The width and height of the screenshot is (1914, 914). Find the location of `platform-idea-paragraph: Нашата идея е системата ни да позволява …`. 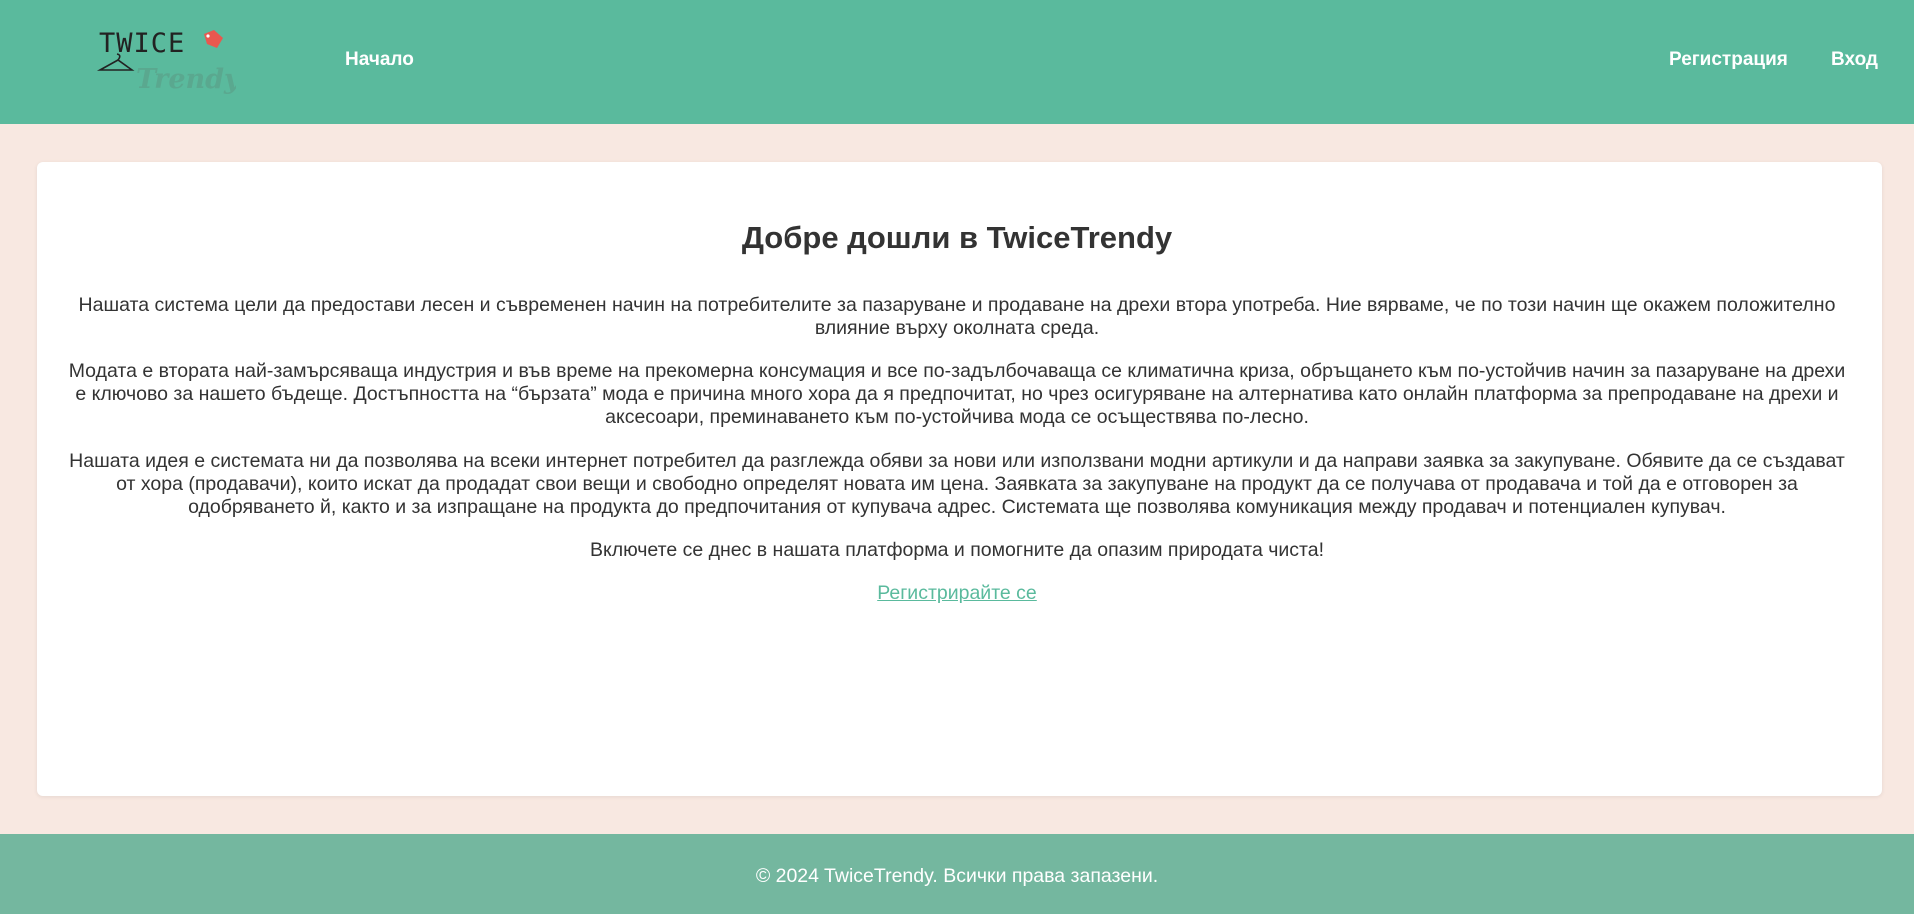

platform-idea-paragraph: Нашата идея е системата ни да позволява … is located at coordinates (957, 484).